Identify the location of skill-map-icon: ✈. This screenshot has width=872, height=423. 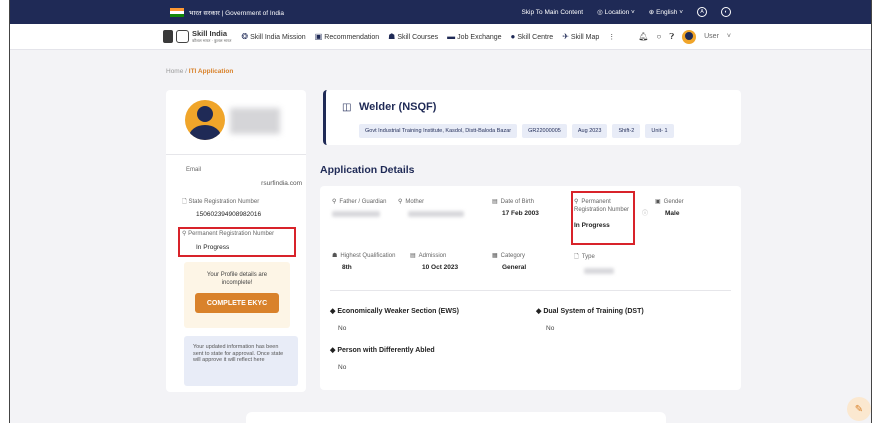
(565, 36).